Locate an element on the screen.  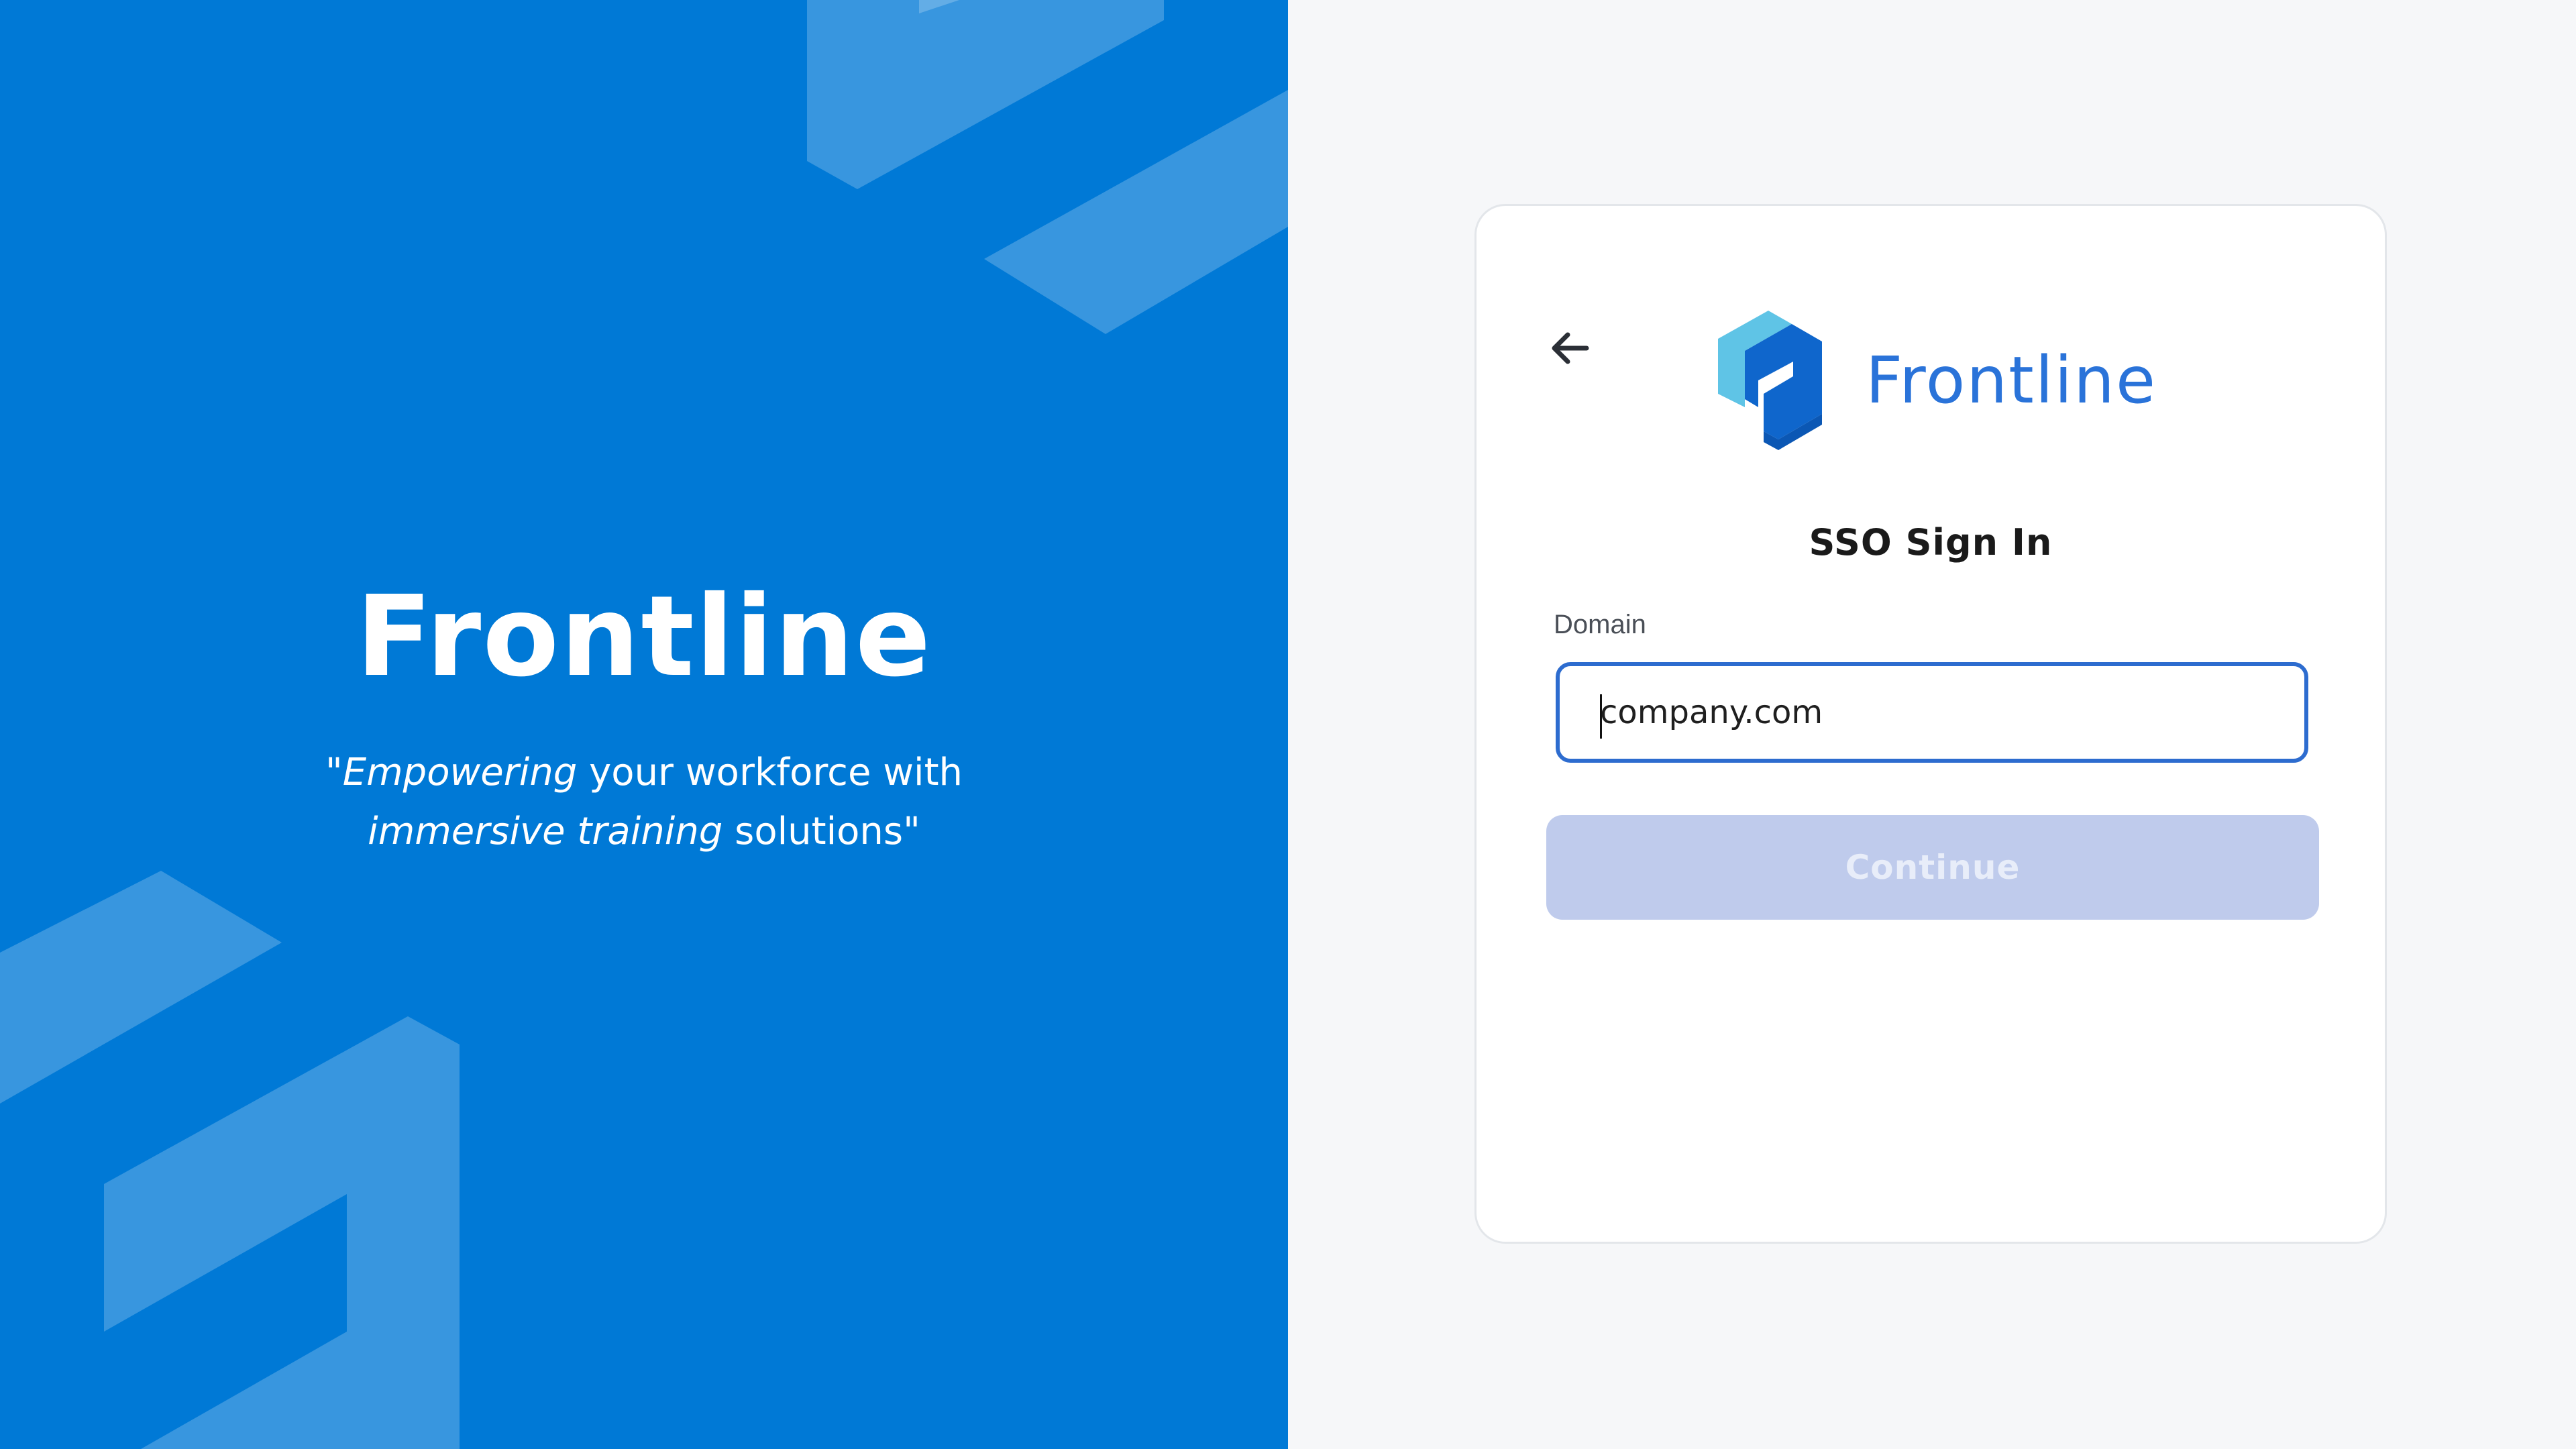
tagline-end: solutions" is located at coordinates (821, 831).